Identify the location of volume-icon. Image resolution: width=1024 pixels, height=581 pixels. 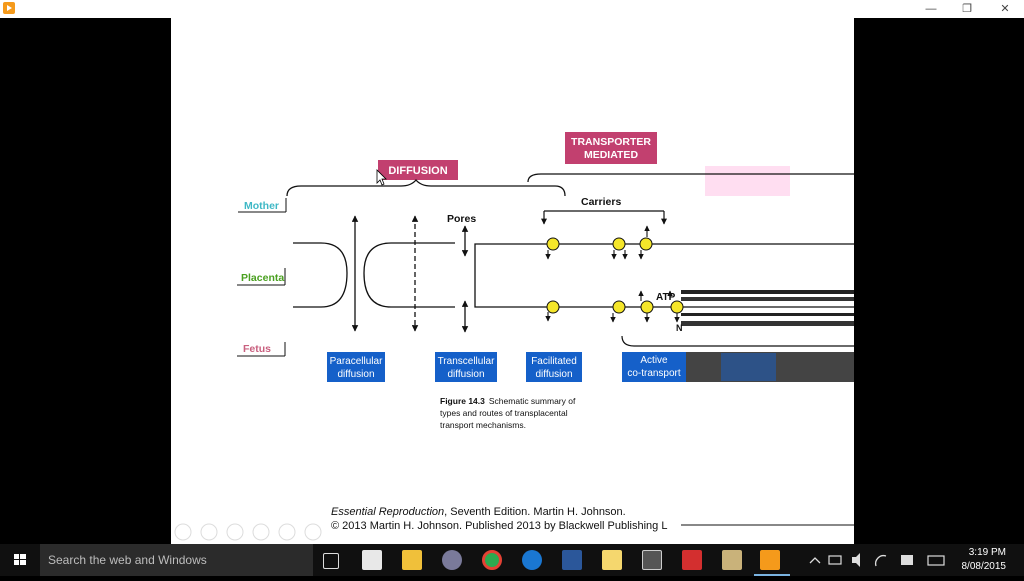
(856, 560).